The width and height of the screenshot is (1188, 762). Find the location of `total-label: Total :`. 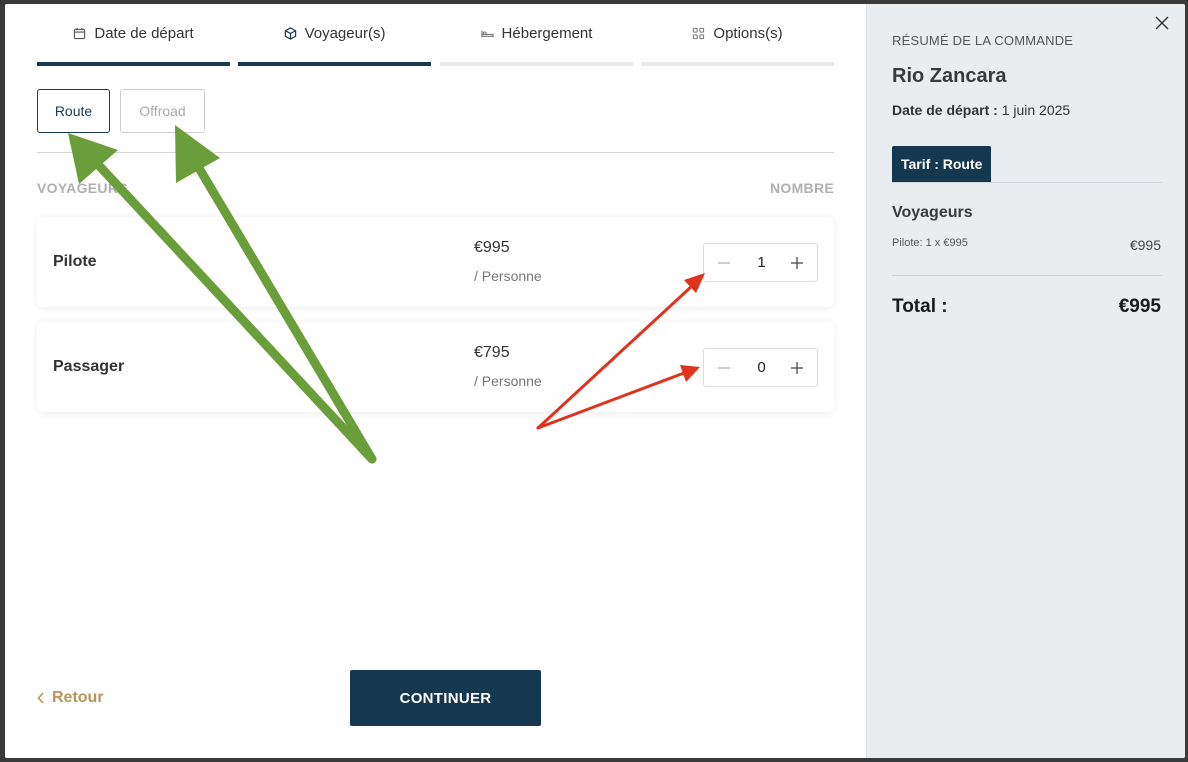

total-label: Total : is located at coordinates (920, 306).